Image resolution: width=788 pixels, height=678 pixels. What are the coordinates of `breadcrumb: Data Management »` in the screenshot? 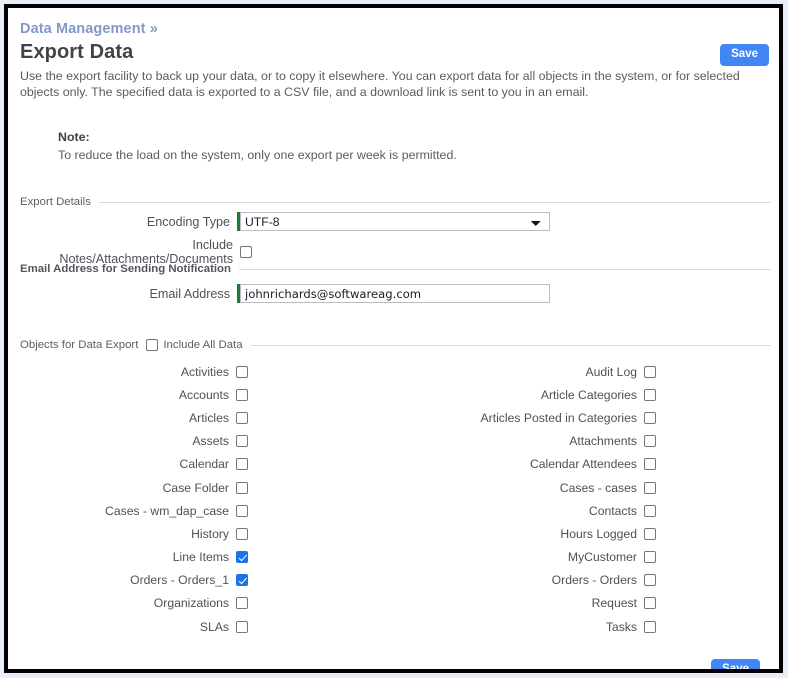 It's located at (89, 29).